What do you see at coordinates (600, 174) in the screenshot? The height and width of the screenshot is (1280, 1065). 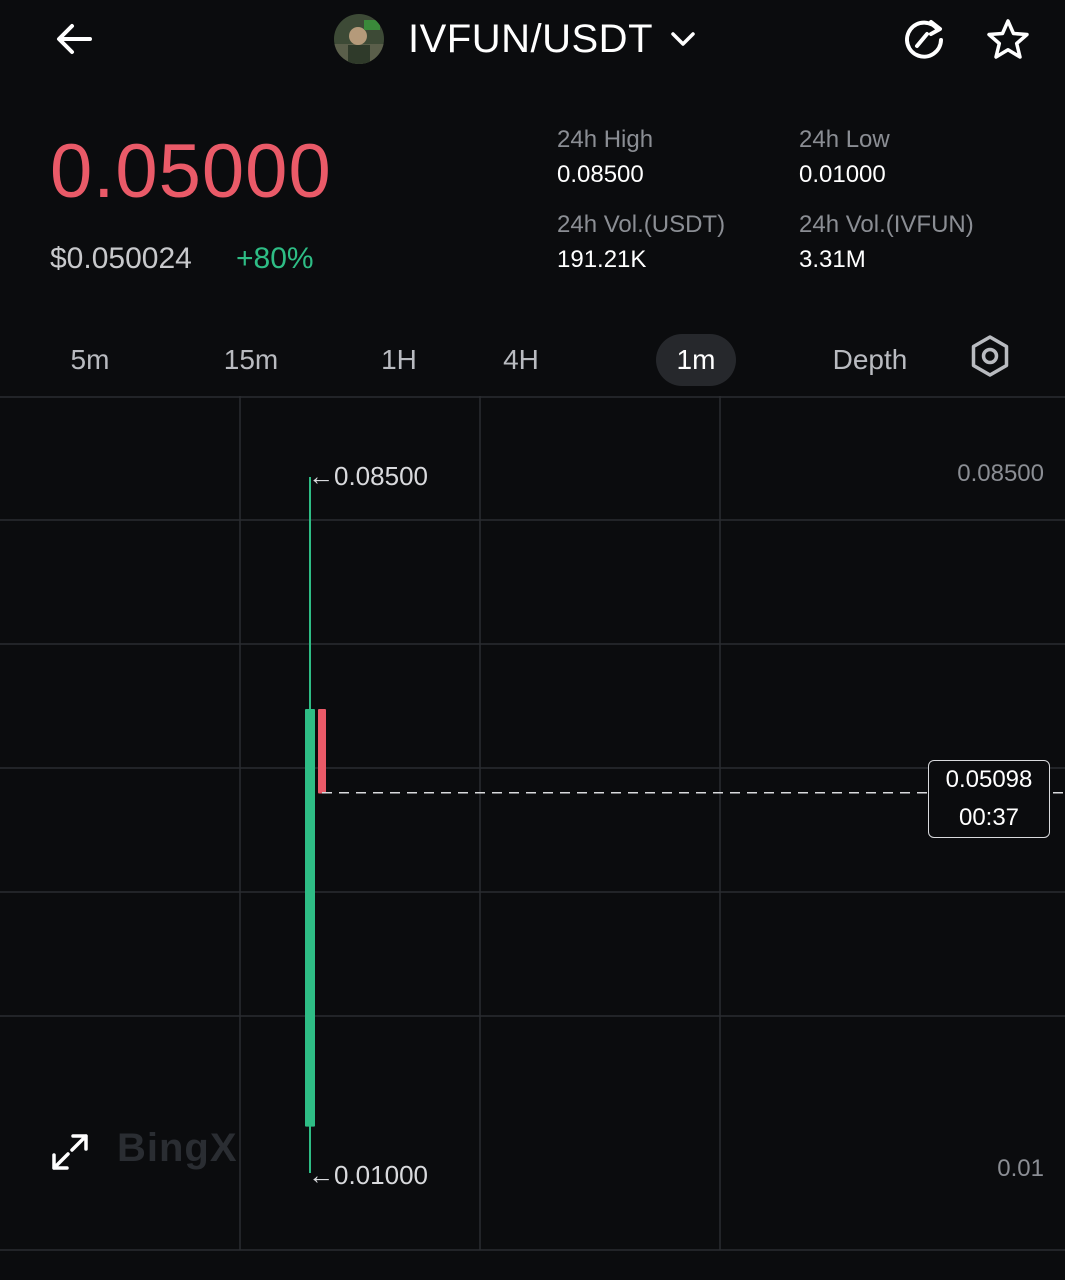 I see `high-value: 0.08500` at bounding box center [600, 174].